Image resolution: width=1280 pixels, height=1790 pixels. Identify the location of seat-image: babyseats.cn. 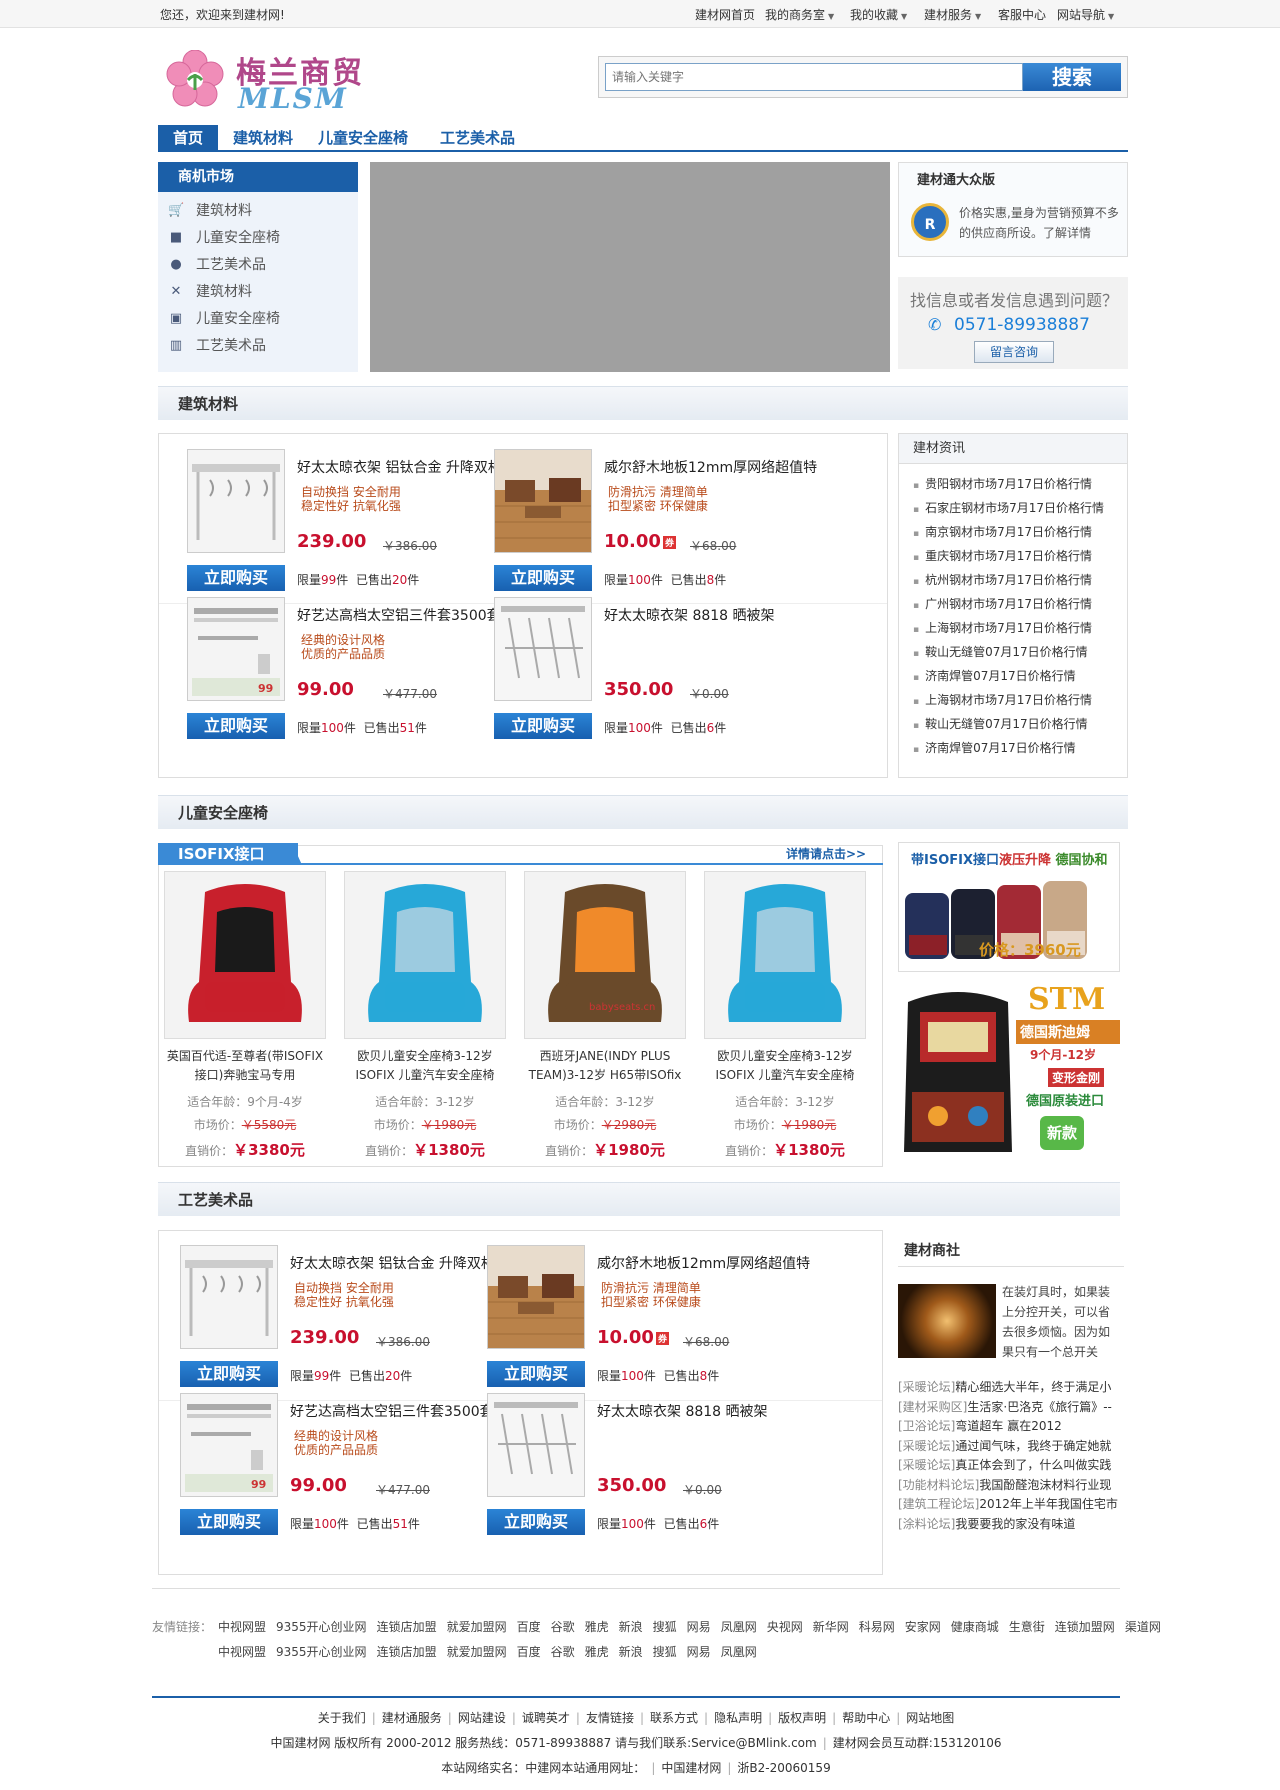
(605, 955).